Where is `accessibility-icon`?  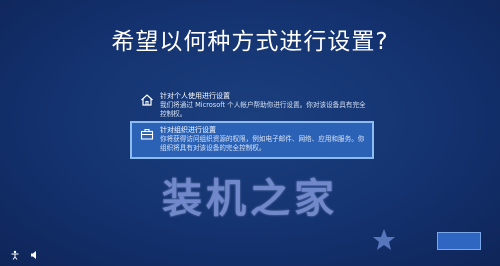 accessibility-icon is located at coordinates (15, 255).